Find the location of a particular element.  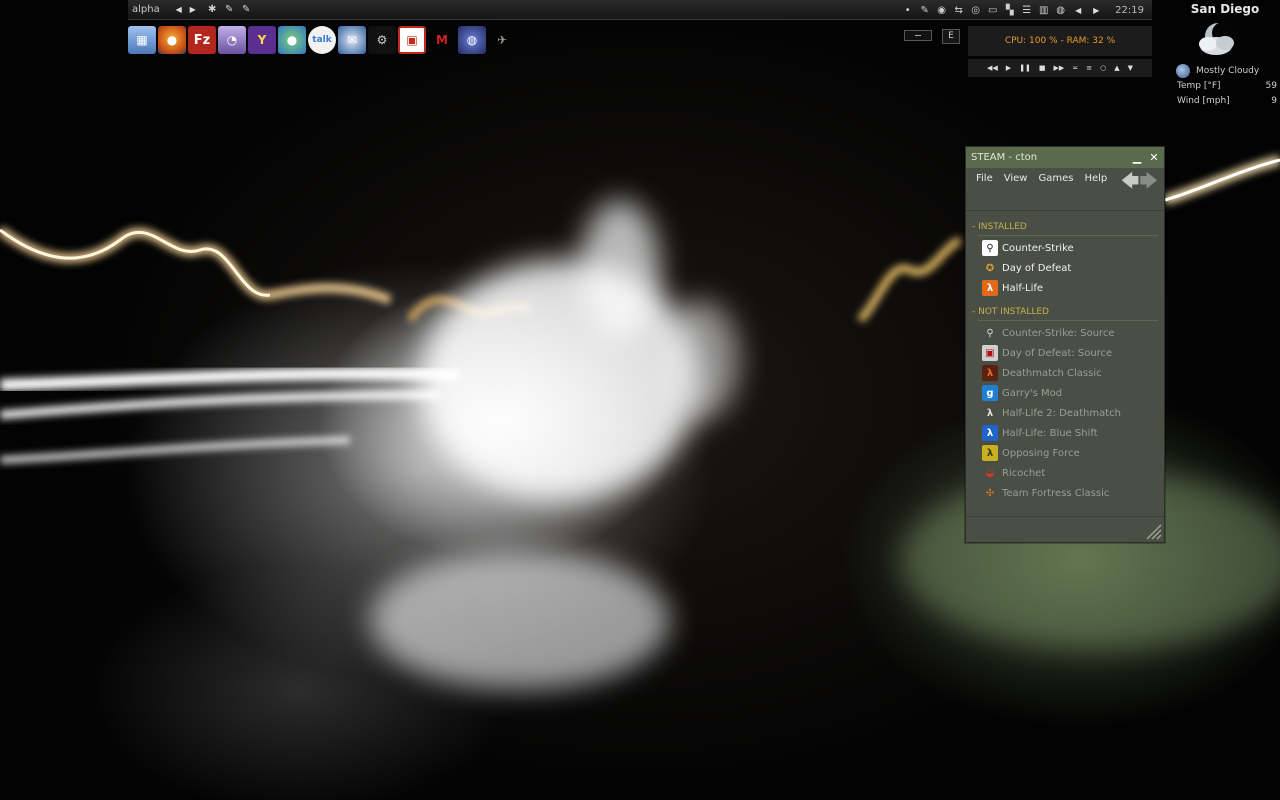

forward-arrow-icon: 🡆 is located at coordinates (1148, 182).